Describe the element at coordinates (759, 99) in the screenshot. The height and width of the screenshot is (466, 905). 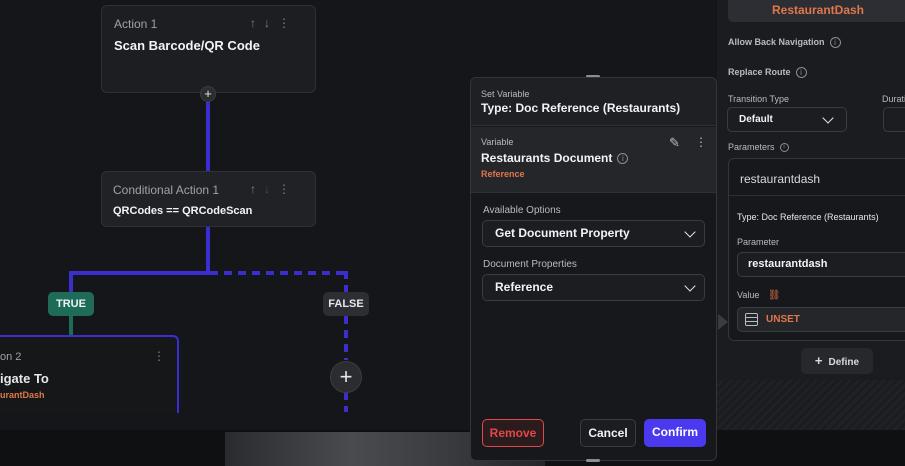
I see `transition-type-label: Transition Type` at that location.